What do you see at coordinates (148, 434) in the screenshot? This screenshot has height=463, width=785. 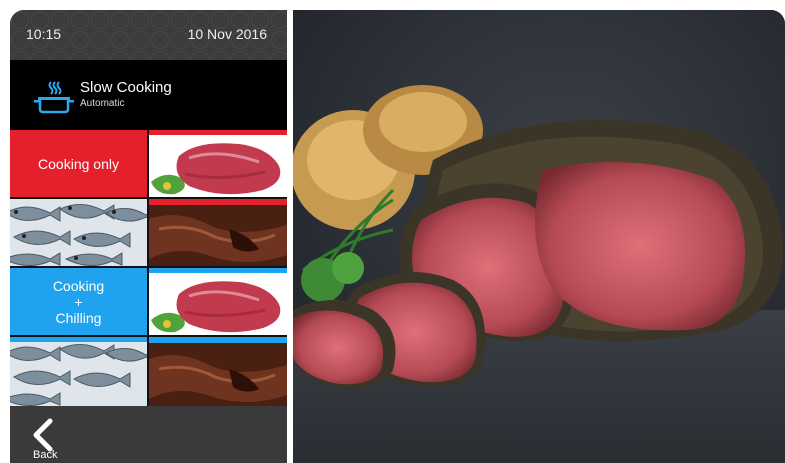 I see `back-button: Back` at bounding box center [148, 434].